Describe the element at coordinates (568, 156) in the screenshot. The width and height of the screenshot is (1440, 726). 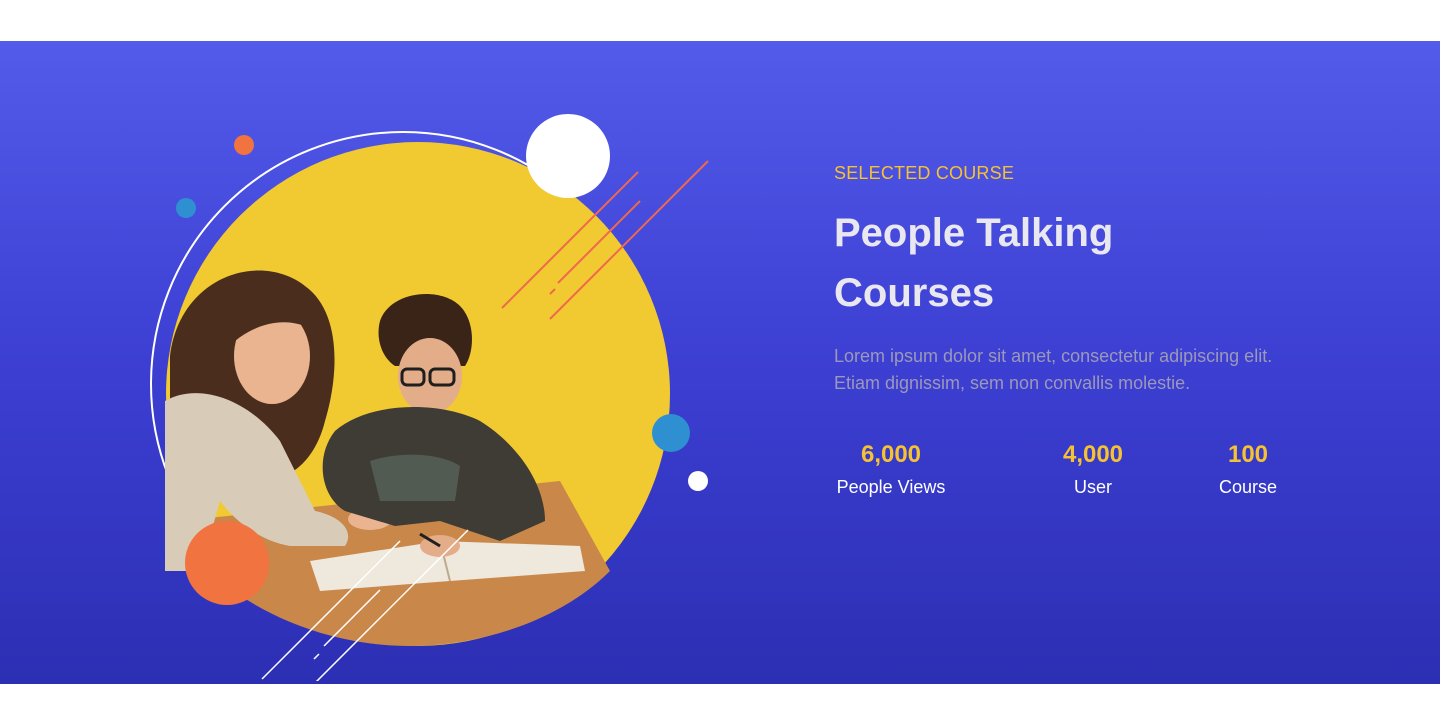
I see `white-ball-decoration` at that location.